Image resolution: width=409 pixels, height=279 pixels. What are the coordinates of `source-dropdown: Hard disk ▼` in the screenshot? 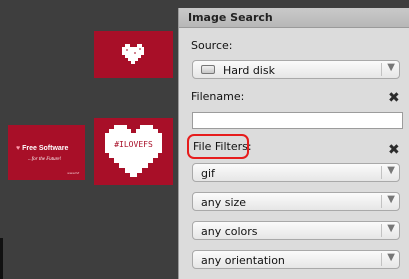 It's located at (296, 69).